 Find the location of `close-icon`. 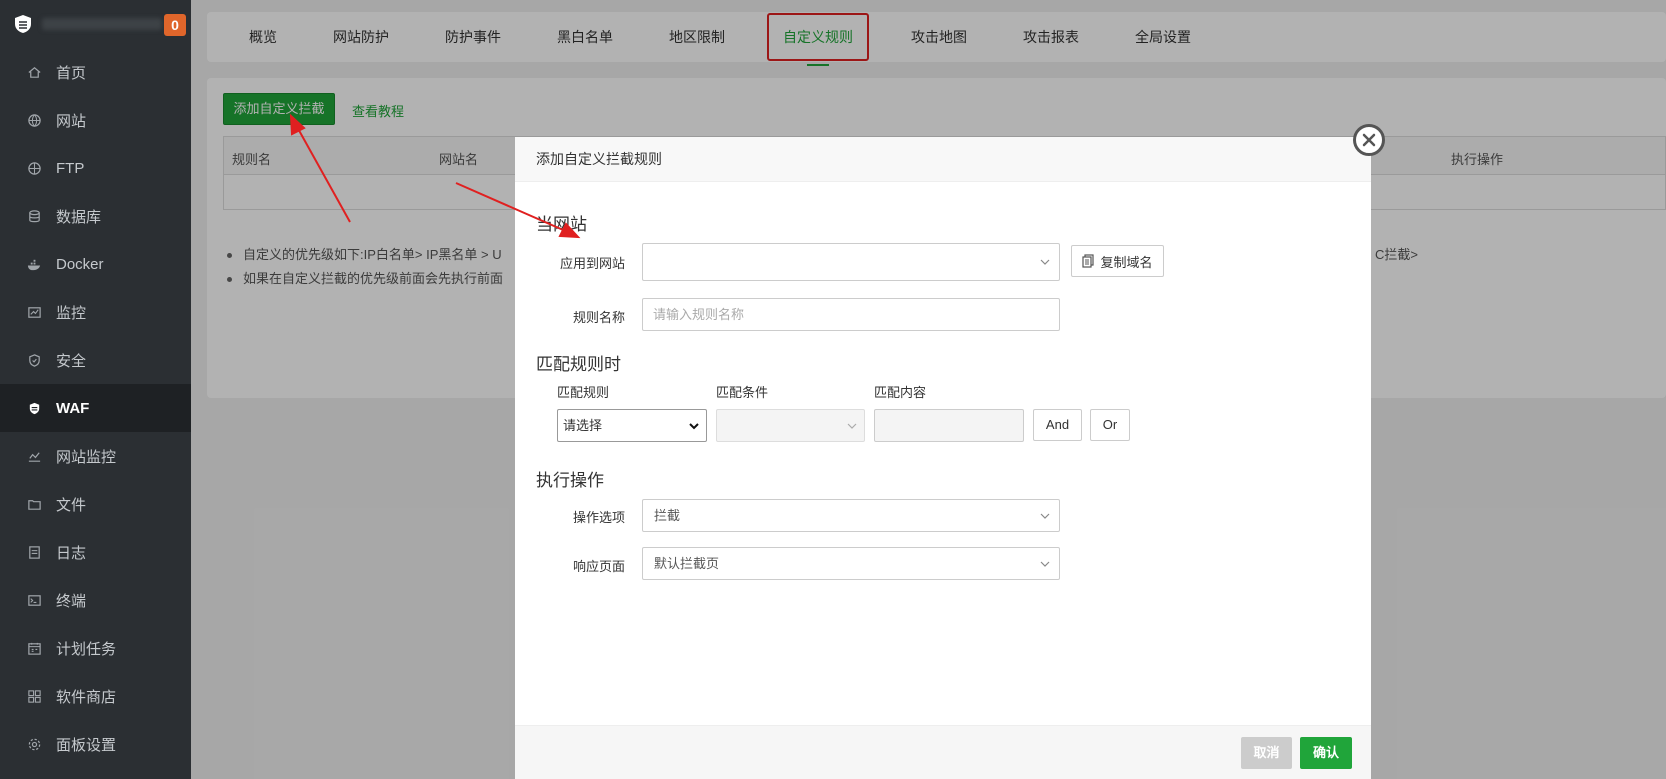

close-icon is located at coordinates (1369, 140).